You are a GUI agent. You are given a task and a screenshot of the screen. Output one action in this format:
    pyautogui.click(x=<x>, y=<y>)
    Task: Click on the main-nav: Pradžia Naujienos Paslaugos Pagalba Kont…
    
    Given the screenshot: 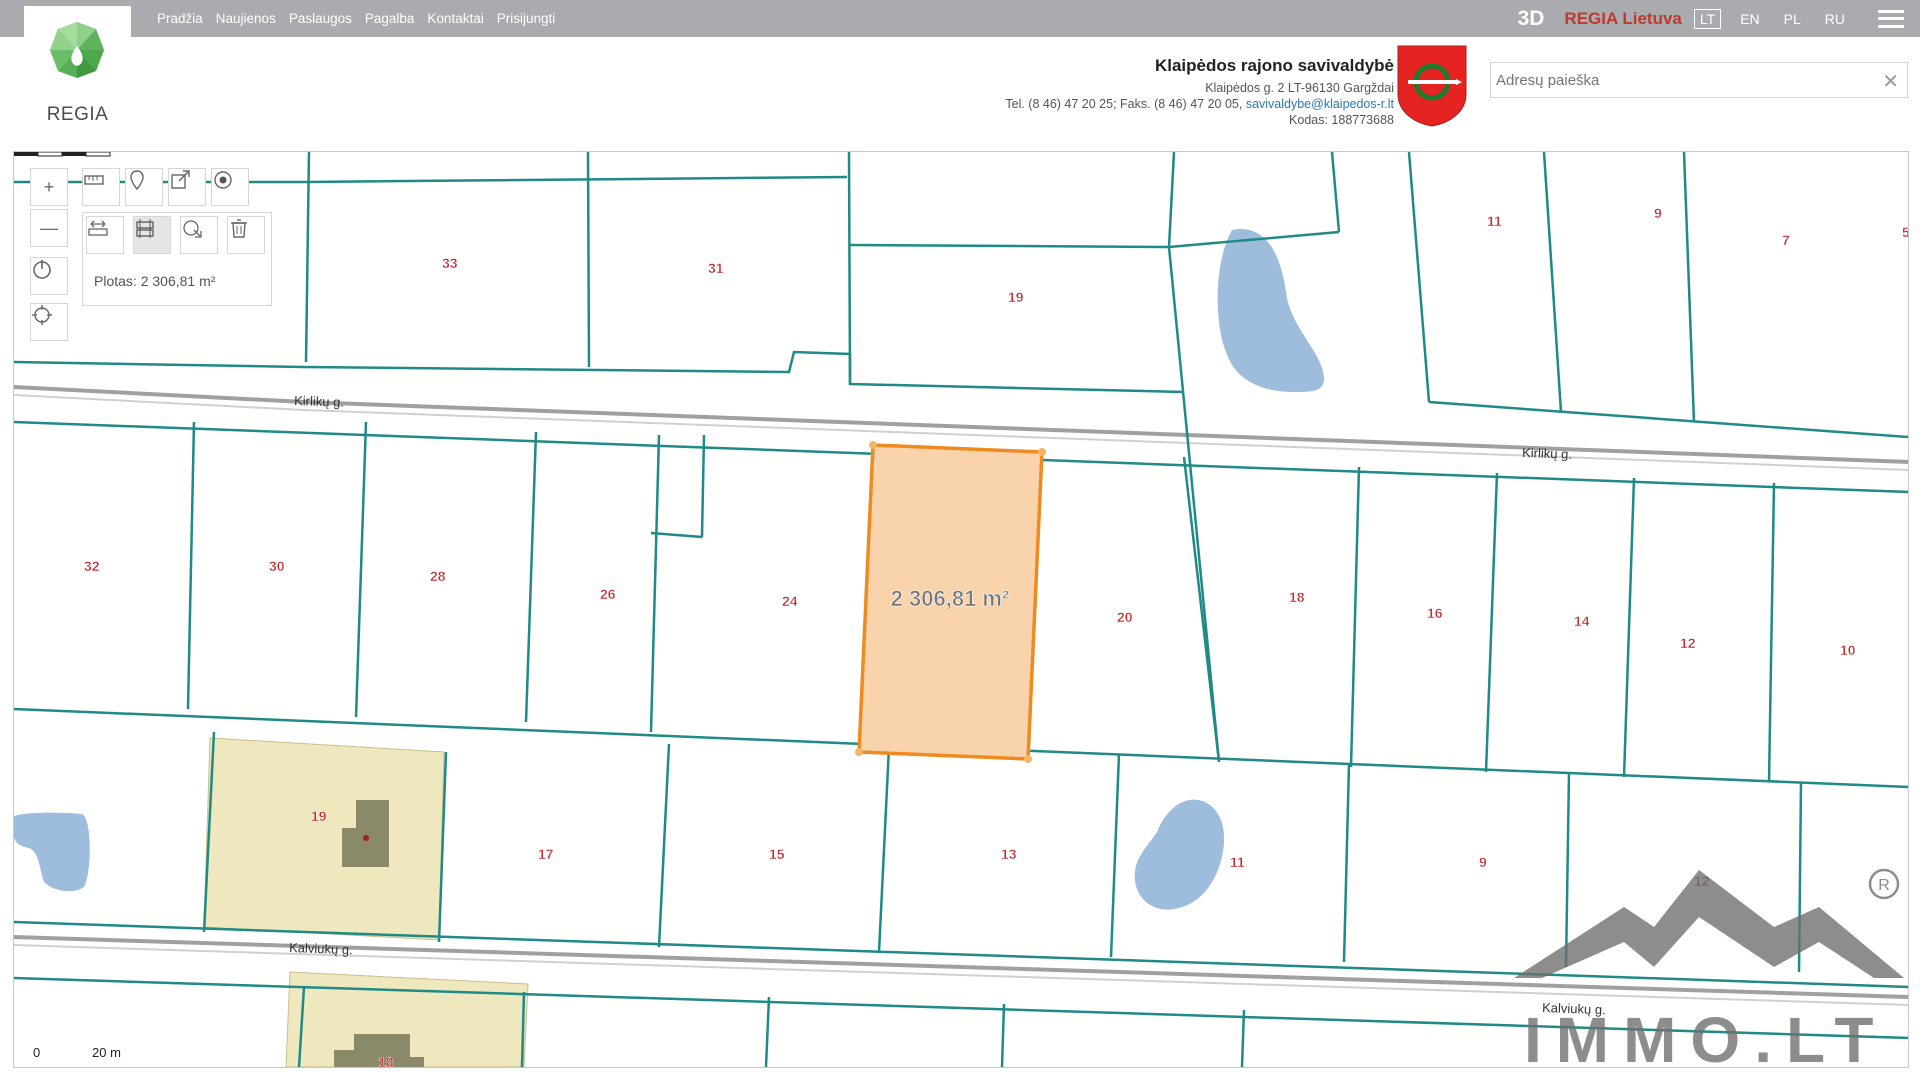 What is the action you would take?
    pyautogui.click(x=356, y=18)
    